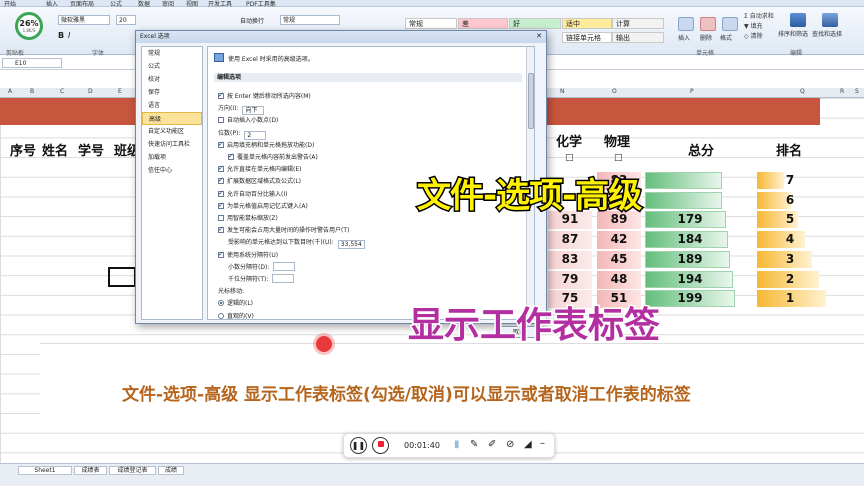 The width and height of the screenshot is (864, 486). What do you see at coordinates (253, 111) in the screenshot?
I see `option-field: 向下` at bounding box center [253, 111].